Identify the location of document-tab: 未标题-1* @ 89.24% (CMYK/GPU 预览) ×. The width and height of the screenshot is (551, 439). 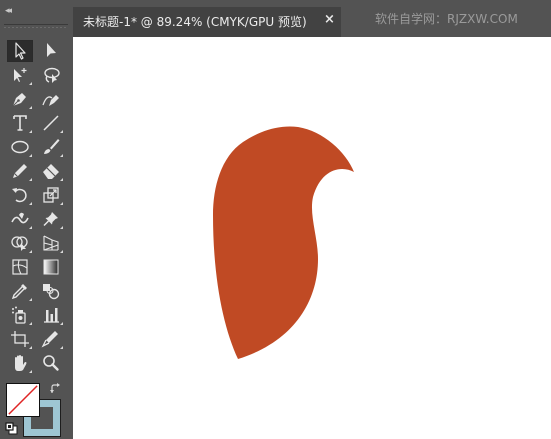
(207, 22).